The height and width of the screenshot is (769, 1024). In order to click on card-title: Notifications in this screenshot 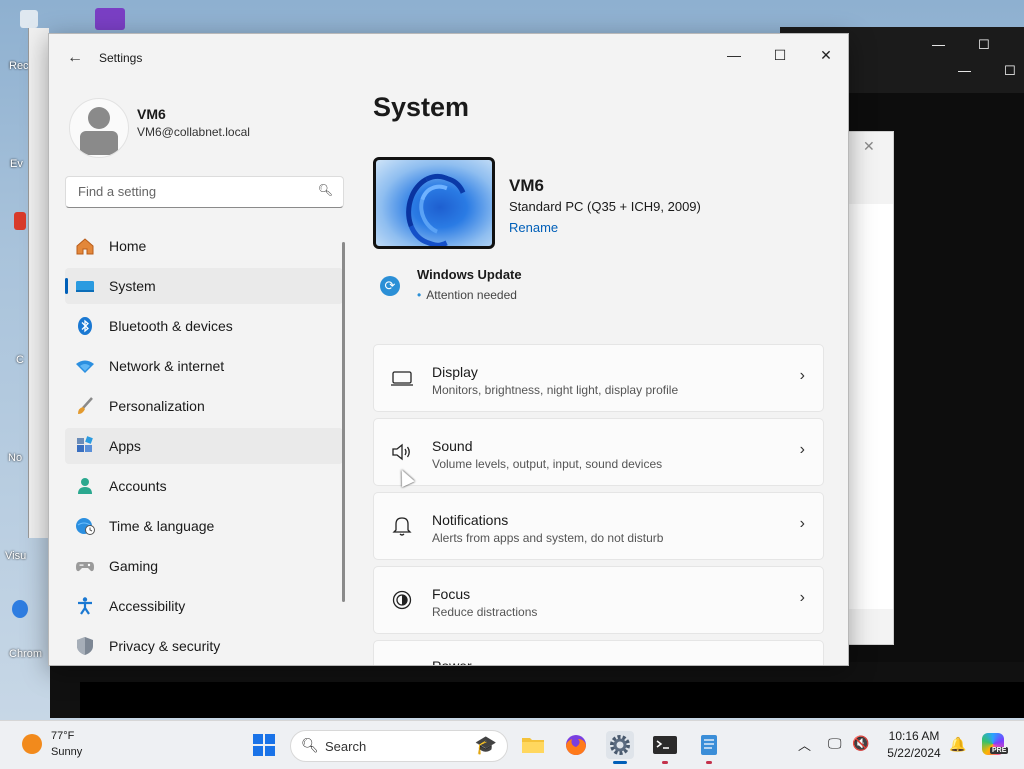, I will do `click(470, 520)`.